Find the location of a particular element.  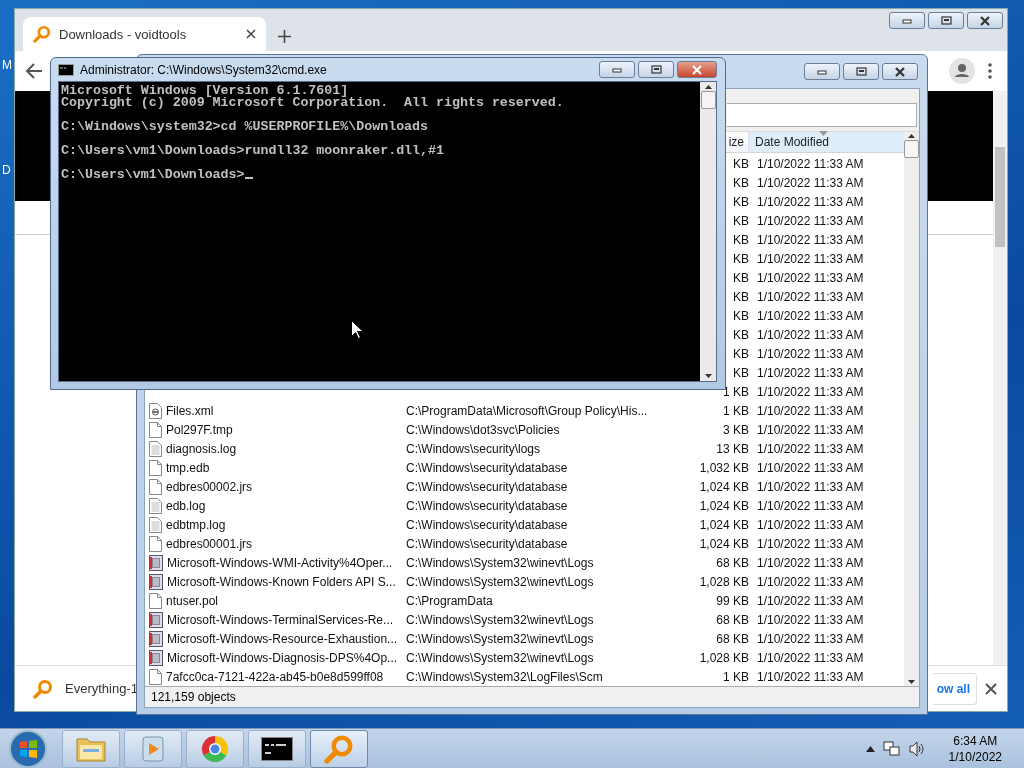

show-hidden-icons-icon is located at coordinates (870, 748).